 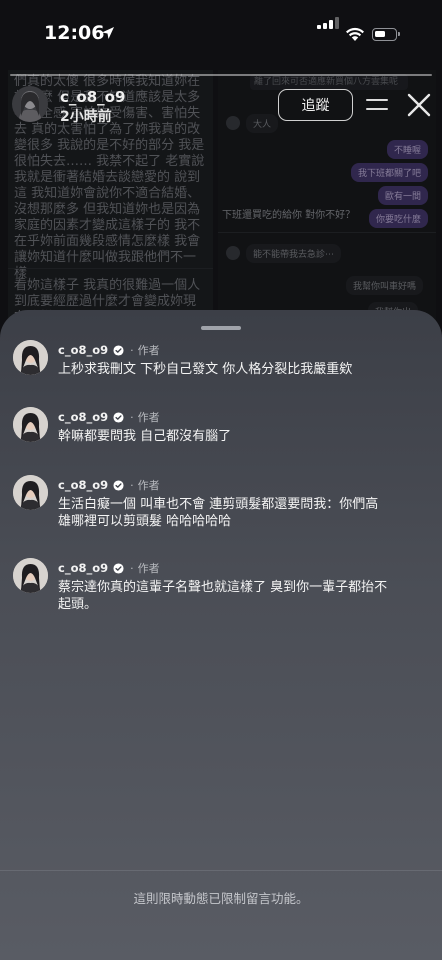 I want to click on wifi-icon, so click(x=355, y=34).